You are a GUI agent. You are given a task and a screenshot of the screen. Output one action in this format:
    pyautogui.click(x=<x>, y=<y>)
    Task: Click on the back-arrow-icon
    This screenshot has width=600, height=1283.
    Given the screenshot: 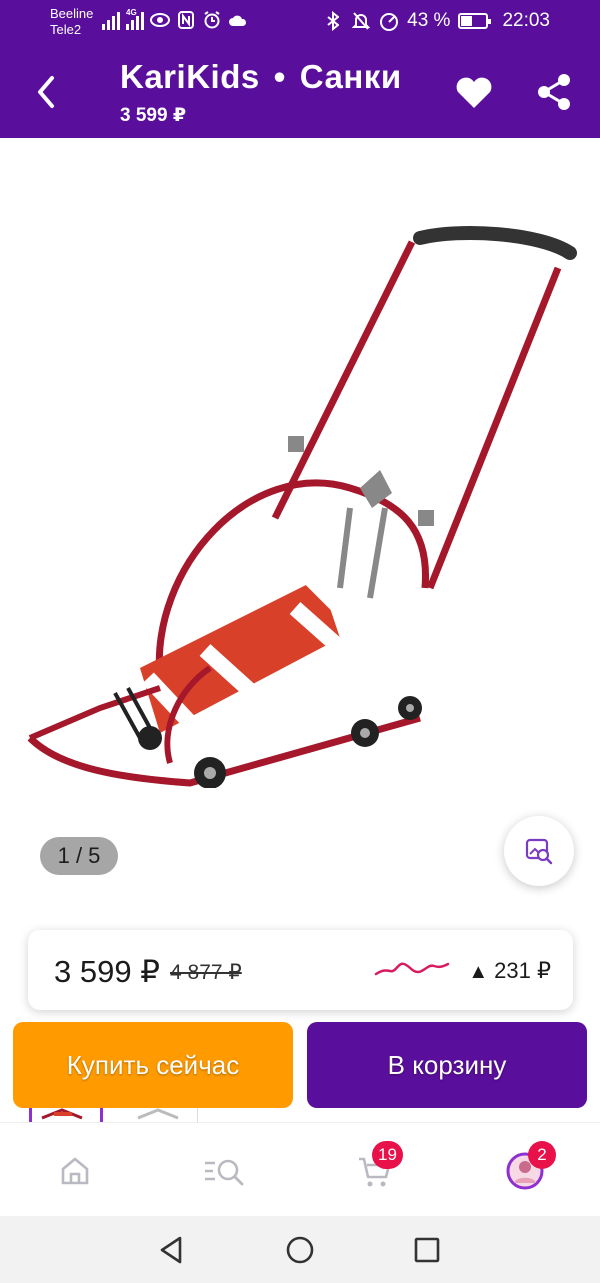 What is the action you would take?
    pyautogui.click(x=46, y=92)
    